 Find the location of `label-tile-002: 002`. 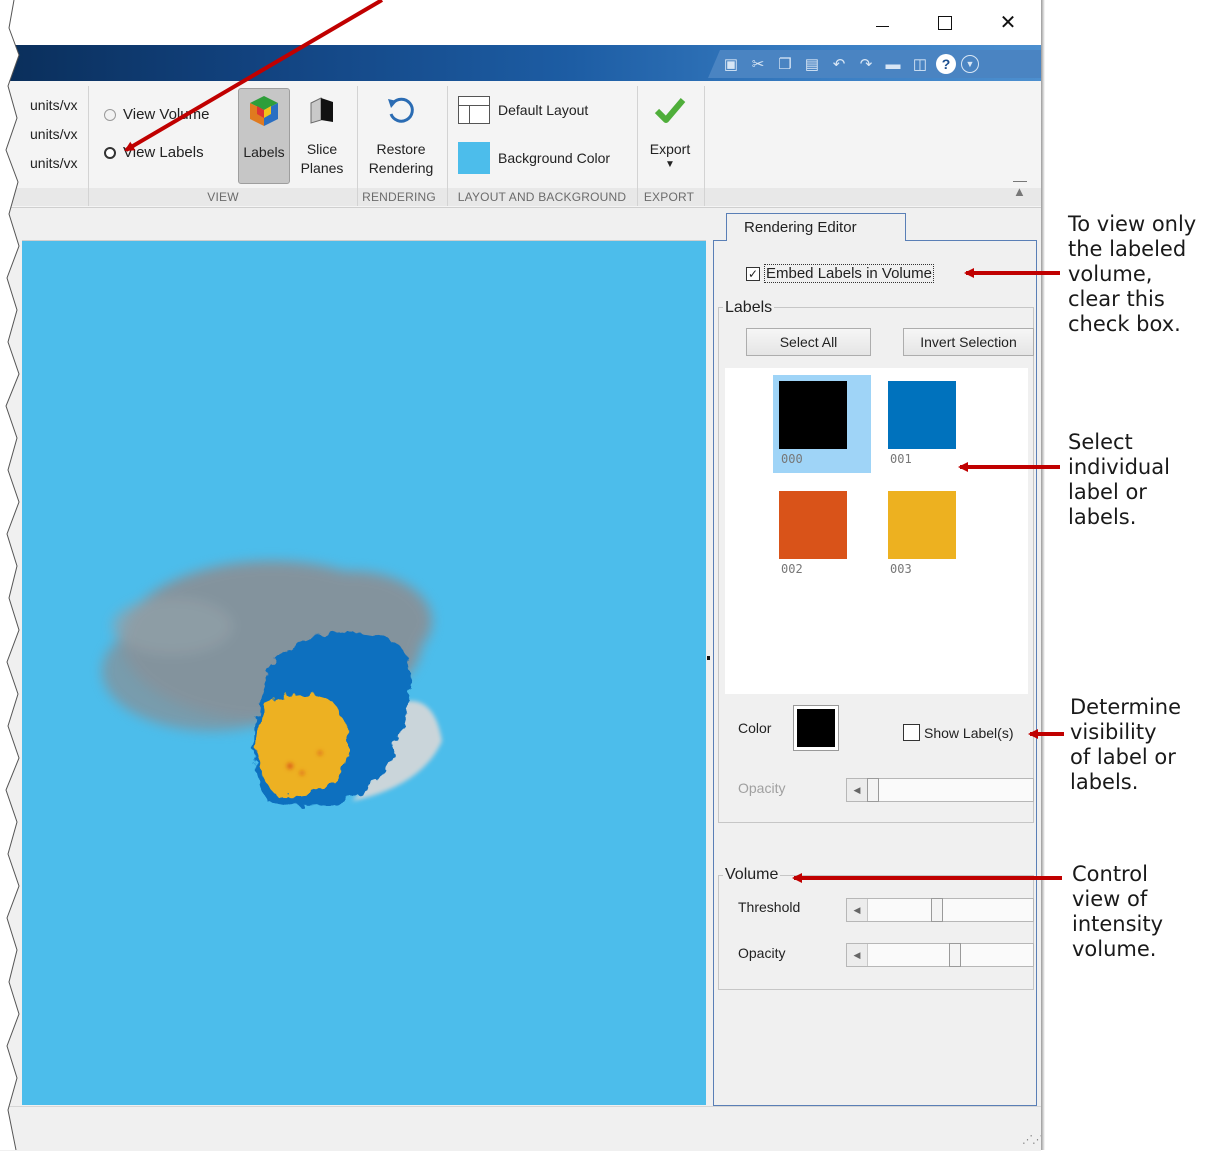

label-tile-002: 002 is located at coordinates (822, 534).